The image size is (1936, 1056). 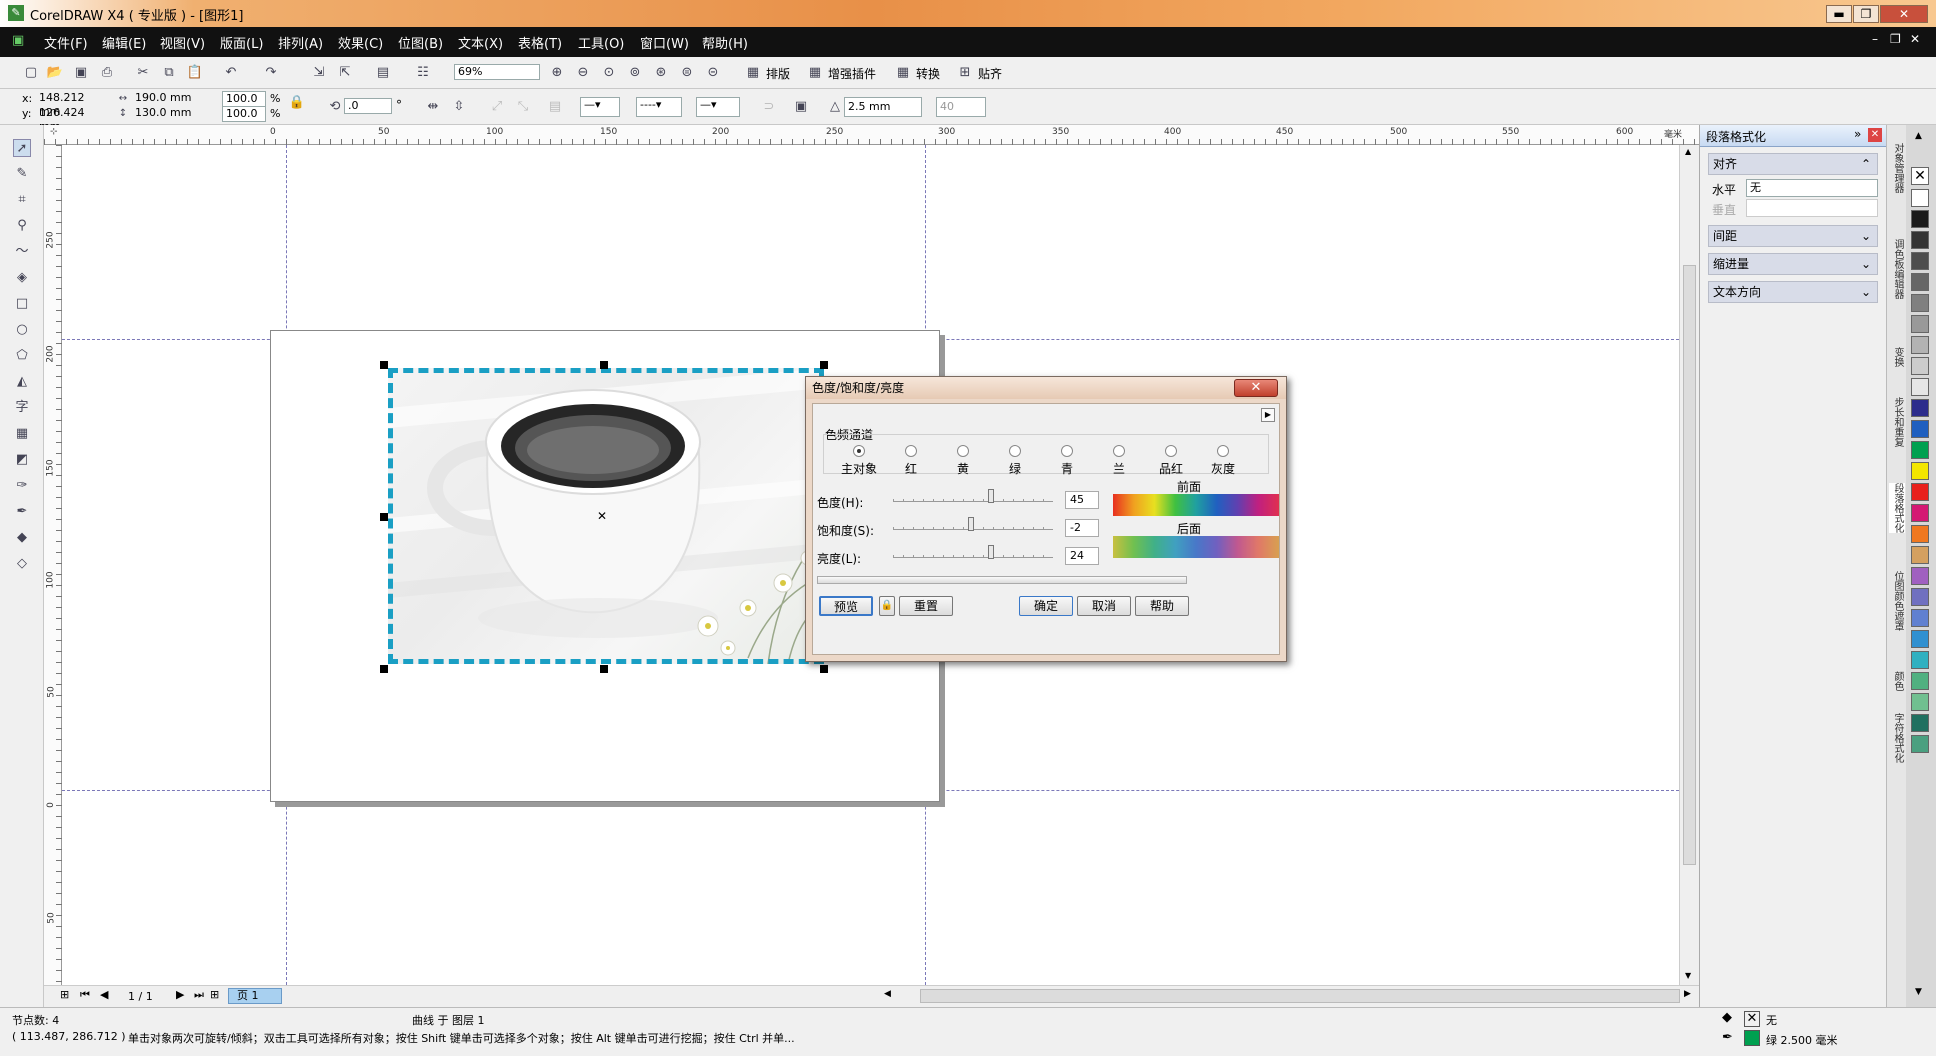 What do you see at coordinates (72, 119) in the screenshot?
I see `y-field: 126.424 mm` at bounding box center [72, 119].